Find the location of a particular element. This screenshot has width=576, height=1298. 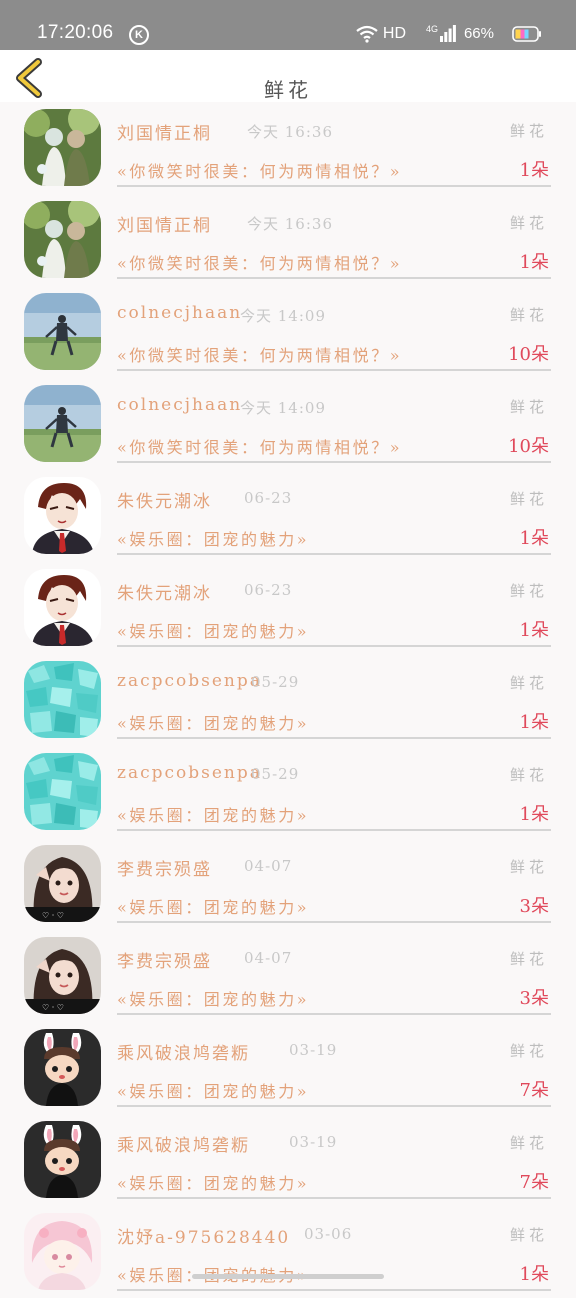

username: zacpcobsenpa is located at coordinates (189, 773).